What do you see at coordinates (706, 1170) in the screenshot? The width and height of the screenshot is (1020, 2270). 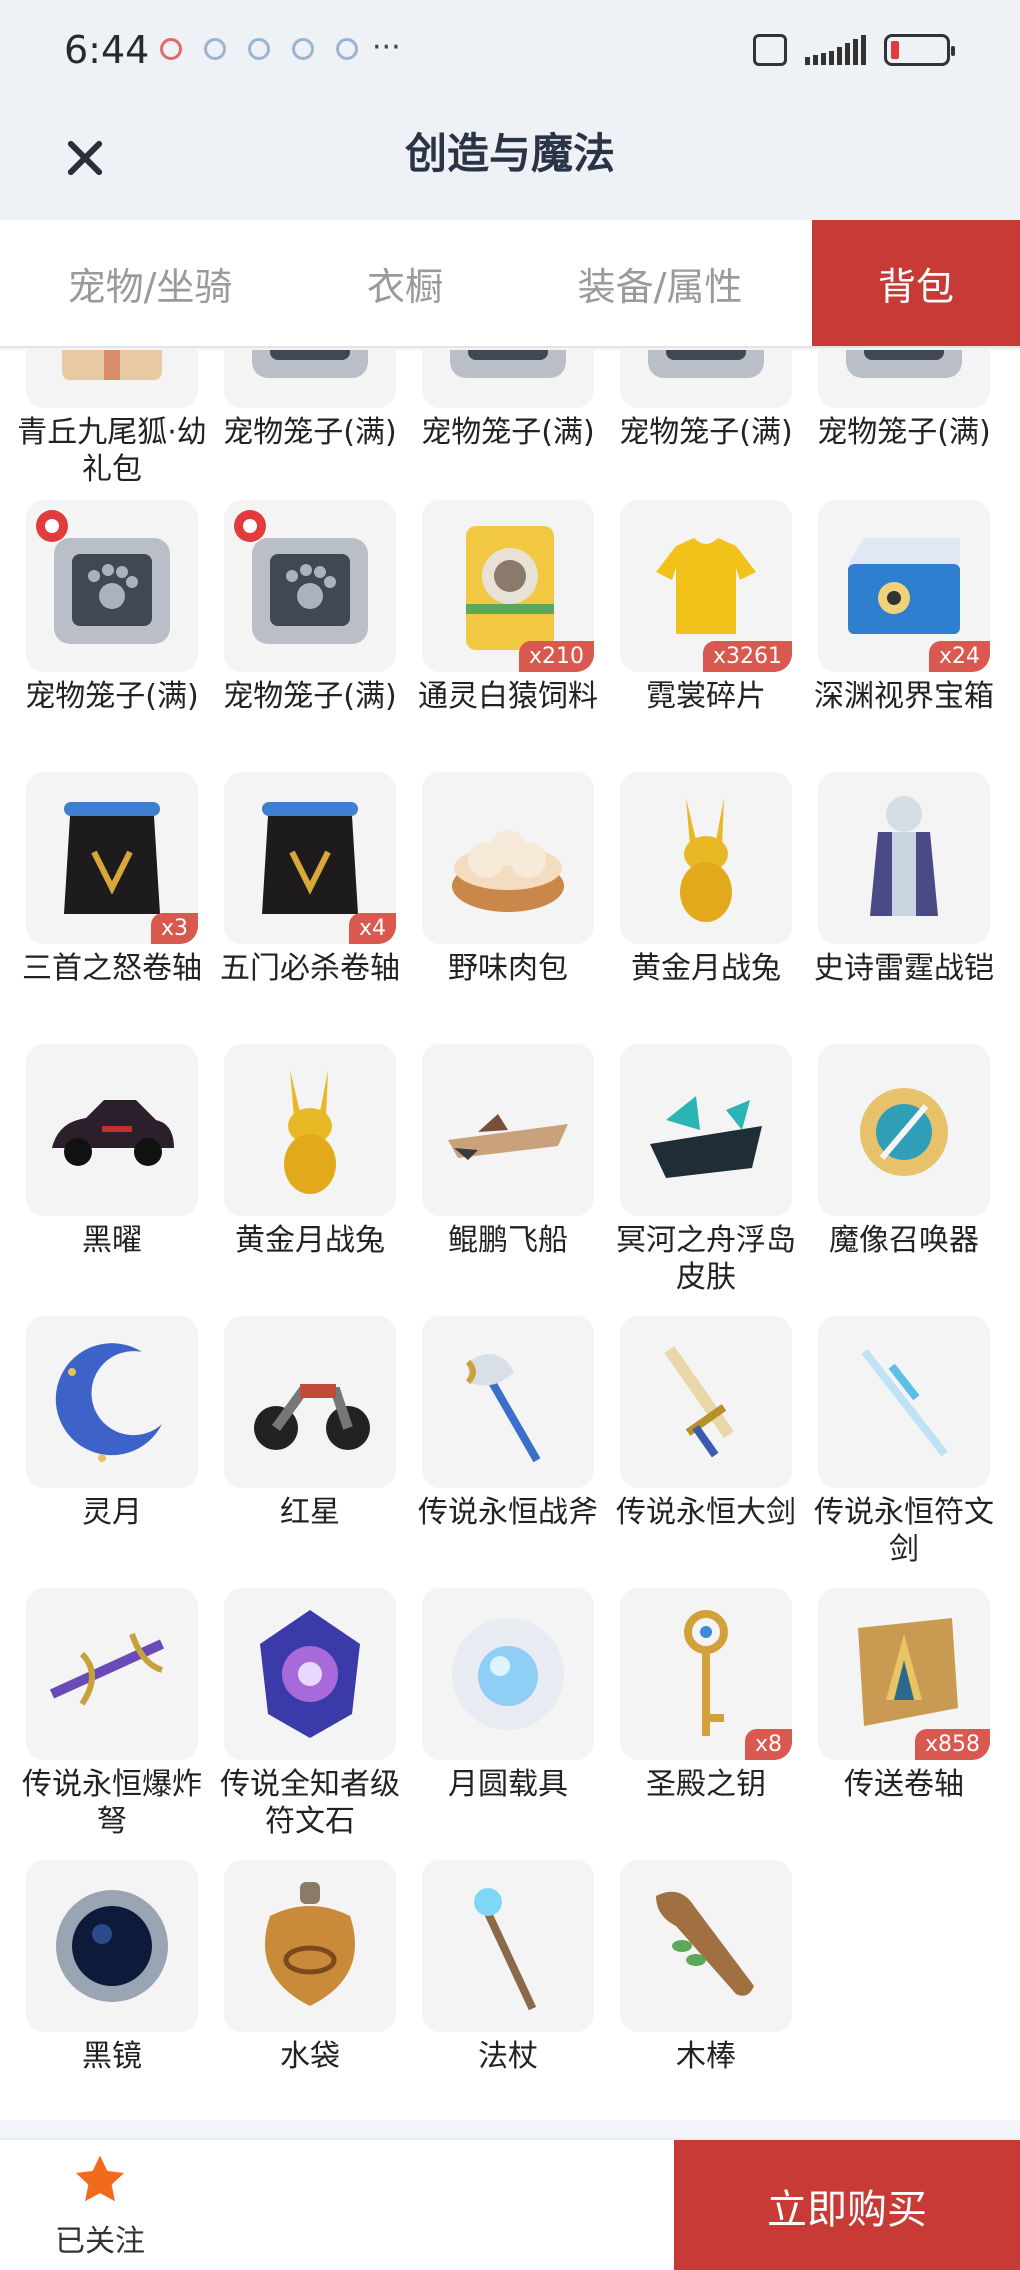 I see `inventory-item: 冥河之舟浮岛皮肤` at bounding box center [706, 1170].